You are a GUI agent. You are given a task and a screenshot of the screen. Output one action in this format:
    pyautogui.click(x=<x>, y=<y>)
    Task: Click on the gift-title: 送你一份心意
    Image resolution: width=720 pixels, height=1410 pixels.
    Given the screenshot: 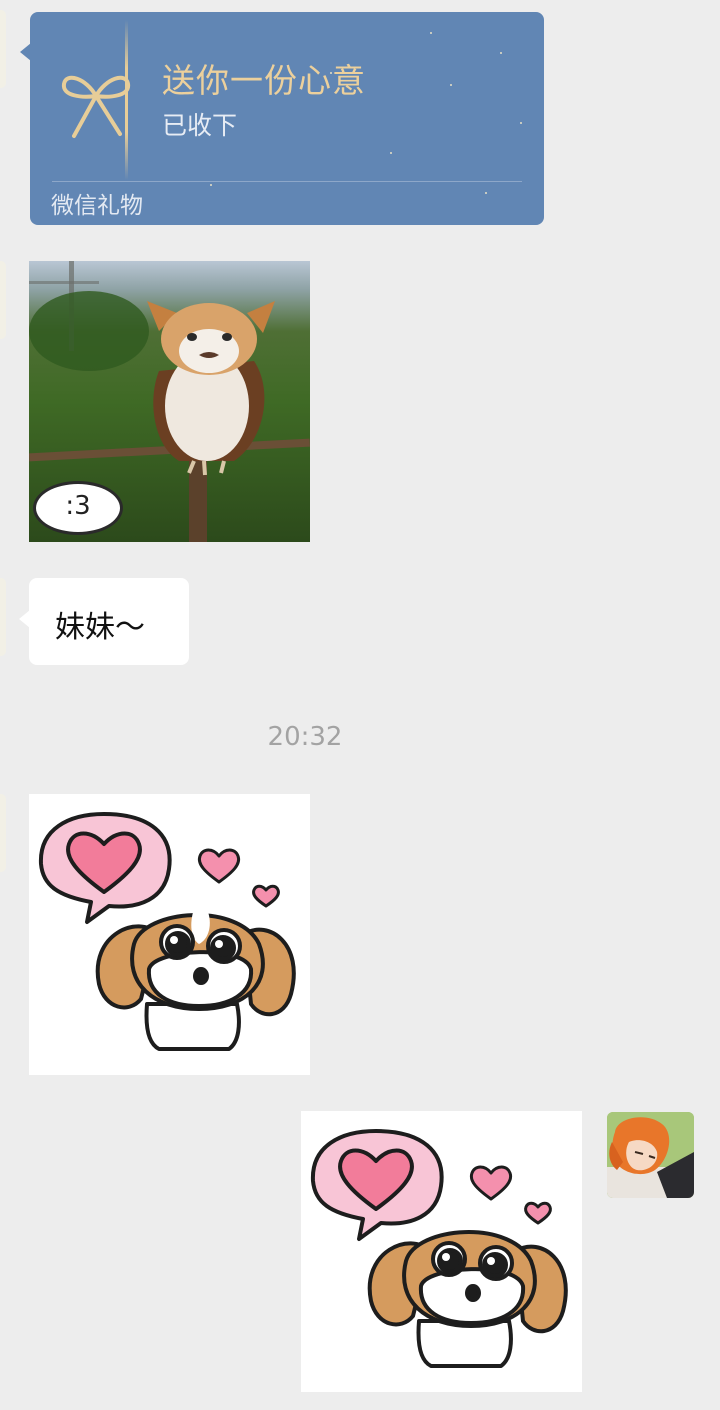 What is the action you would take?
    pyautogui.click(x=264, y=80)
    